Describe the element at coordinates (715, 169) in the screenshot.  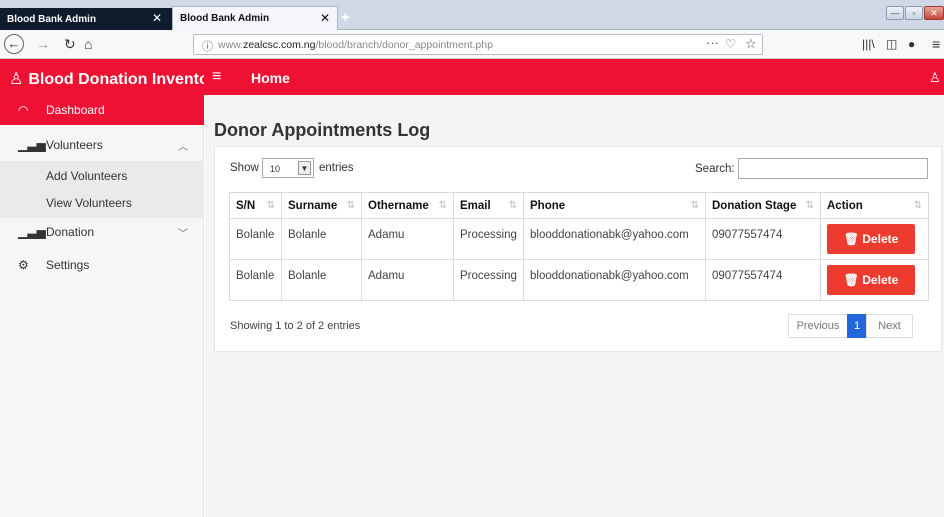
I see `search-label: Search:` at that location.